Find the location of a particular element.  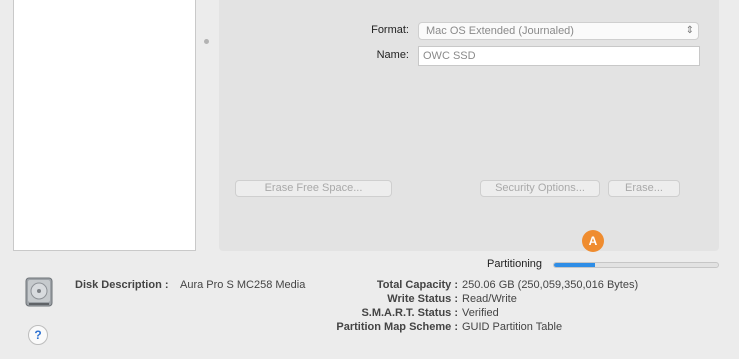

name-label: Name: is located at coordinates (392, 55).